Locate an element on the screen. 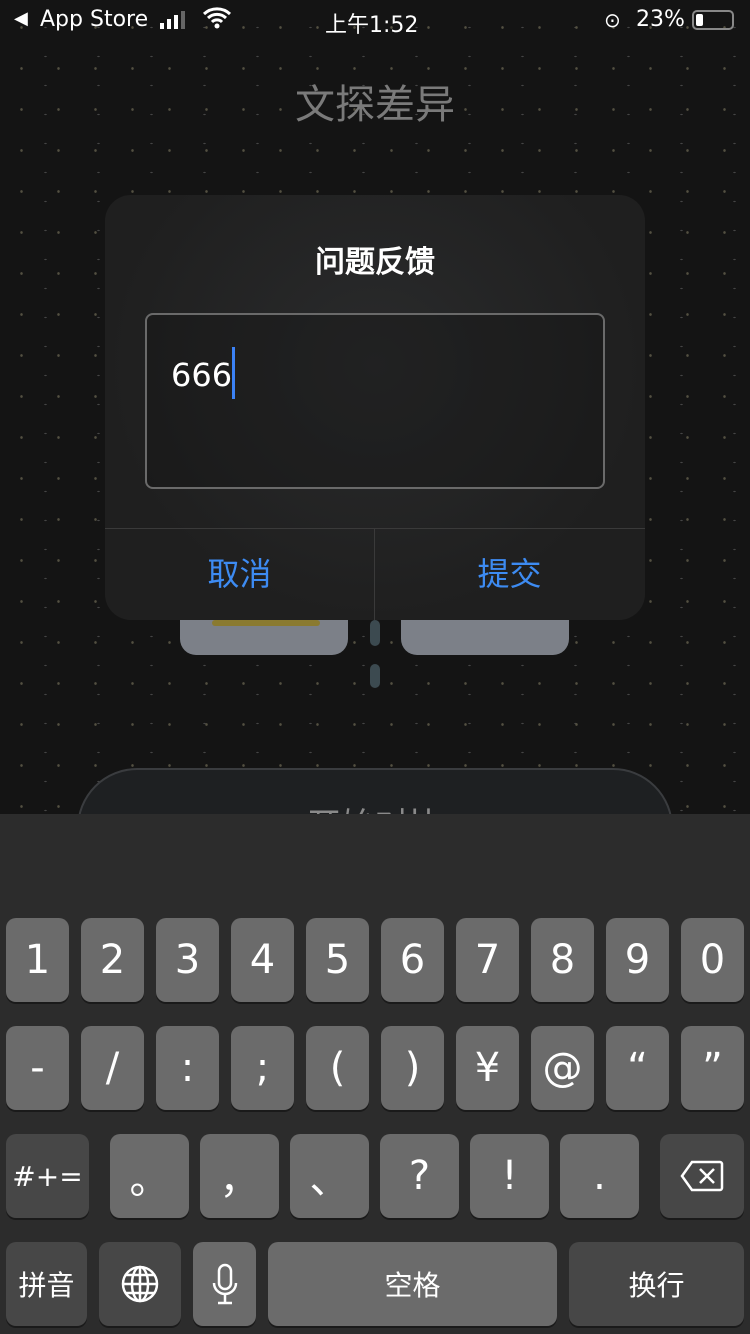  feedback-input: 666 is located at coordinates (375, 401).